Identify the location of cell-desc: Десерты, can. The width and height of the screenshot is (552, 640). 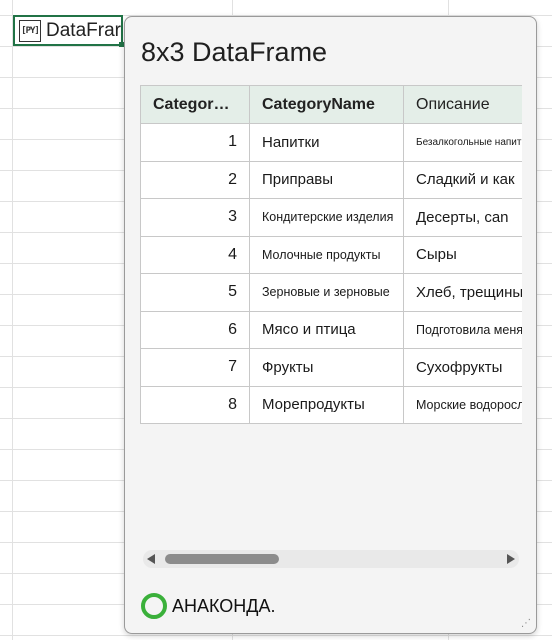
(462, 217).